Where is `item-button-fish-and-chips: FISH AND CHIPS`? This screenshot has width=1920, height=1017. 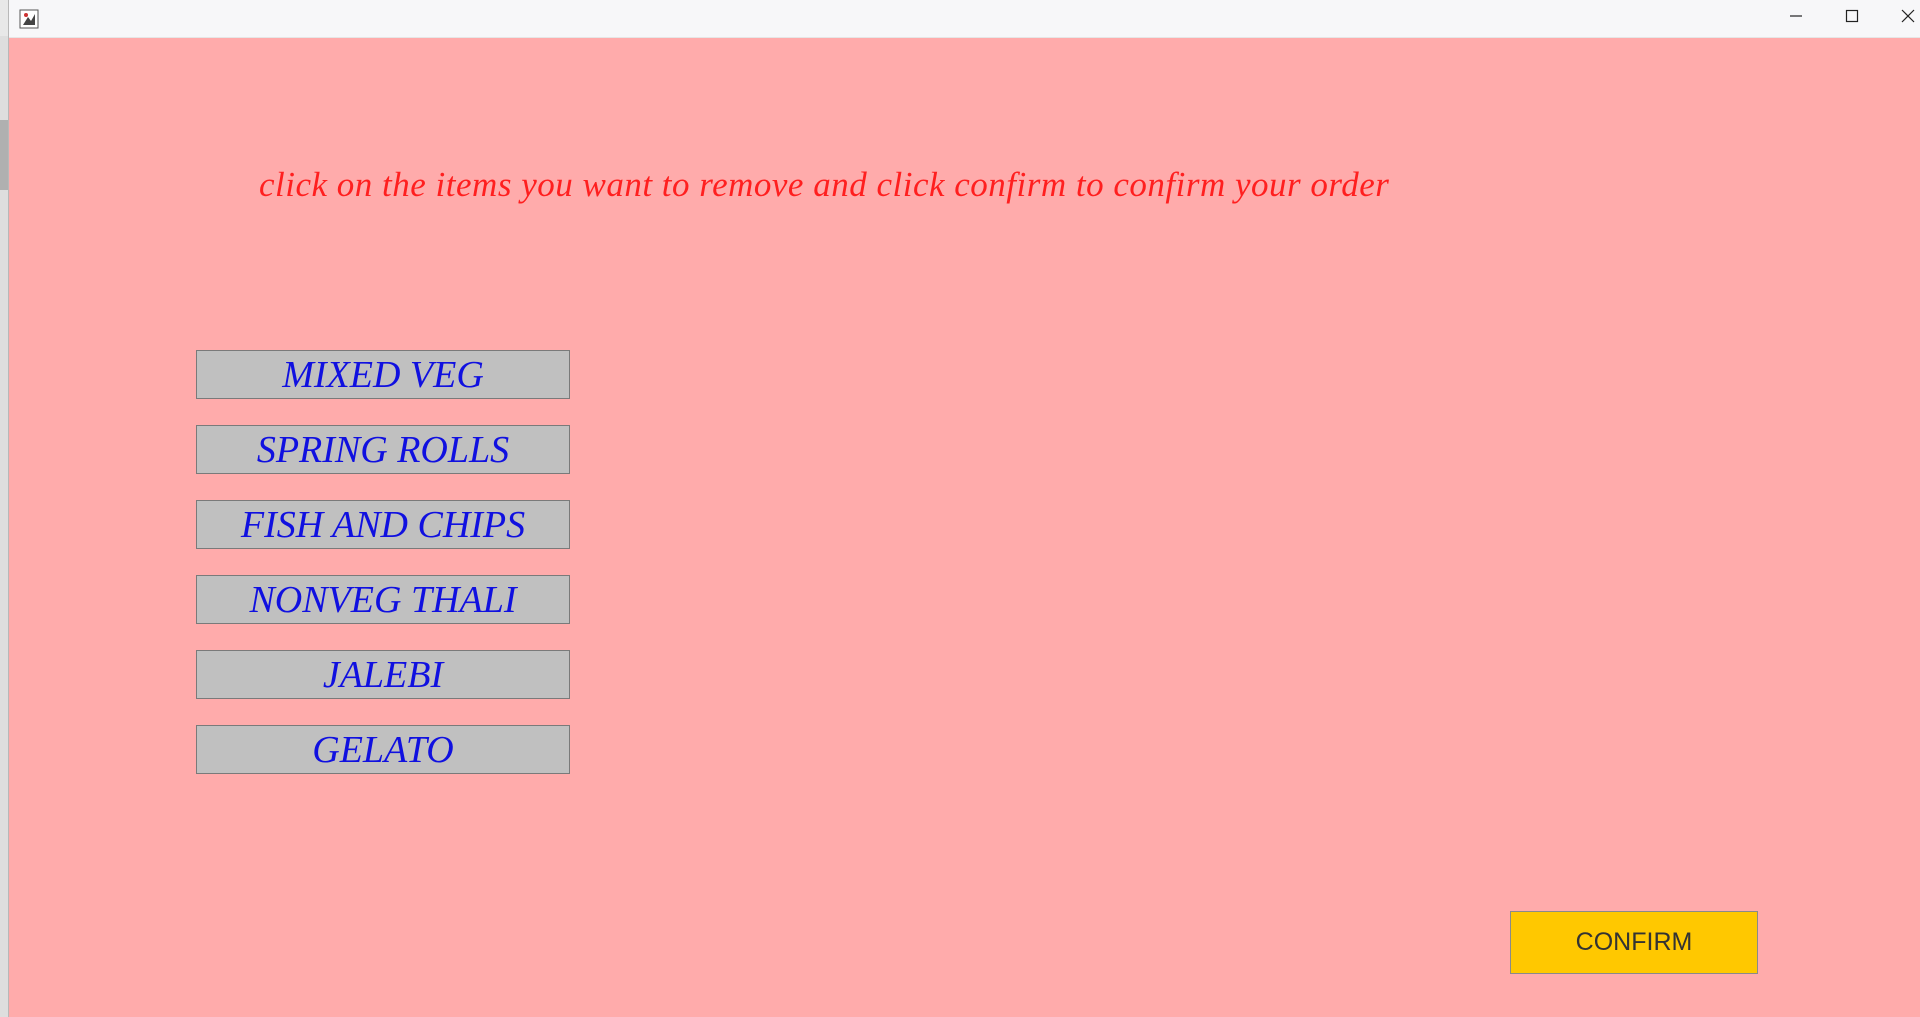 item-button-fish-and-chips: FISH AND CHIPS is located at coordinates (383, 524).